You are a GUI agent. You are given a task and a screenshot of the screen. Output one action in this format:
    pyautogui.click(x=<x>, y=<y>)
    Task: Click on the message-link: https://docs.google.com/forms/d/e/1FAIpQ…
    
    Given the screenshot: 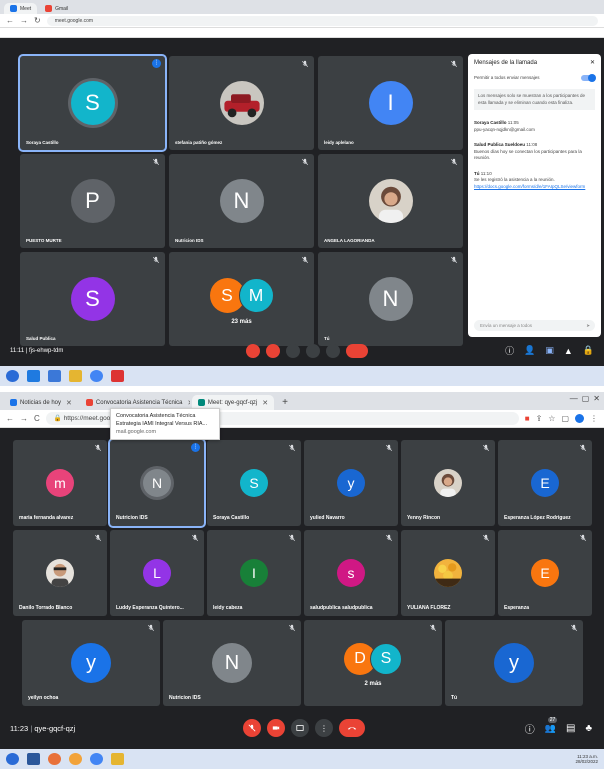 What is the action you would take?
    pyautogui.click(x=534, y=187)
    